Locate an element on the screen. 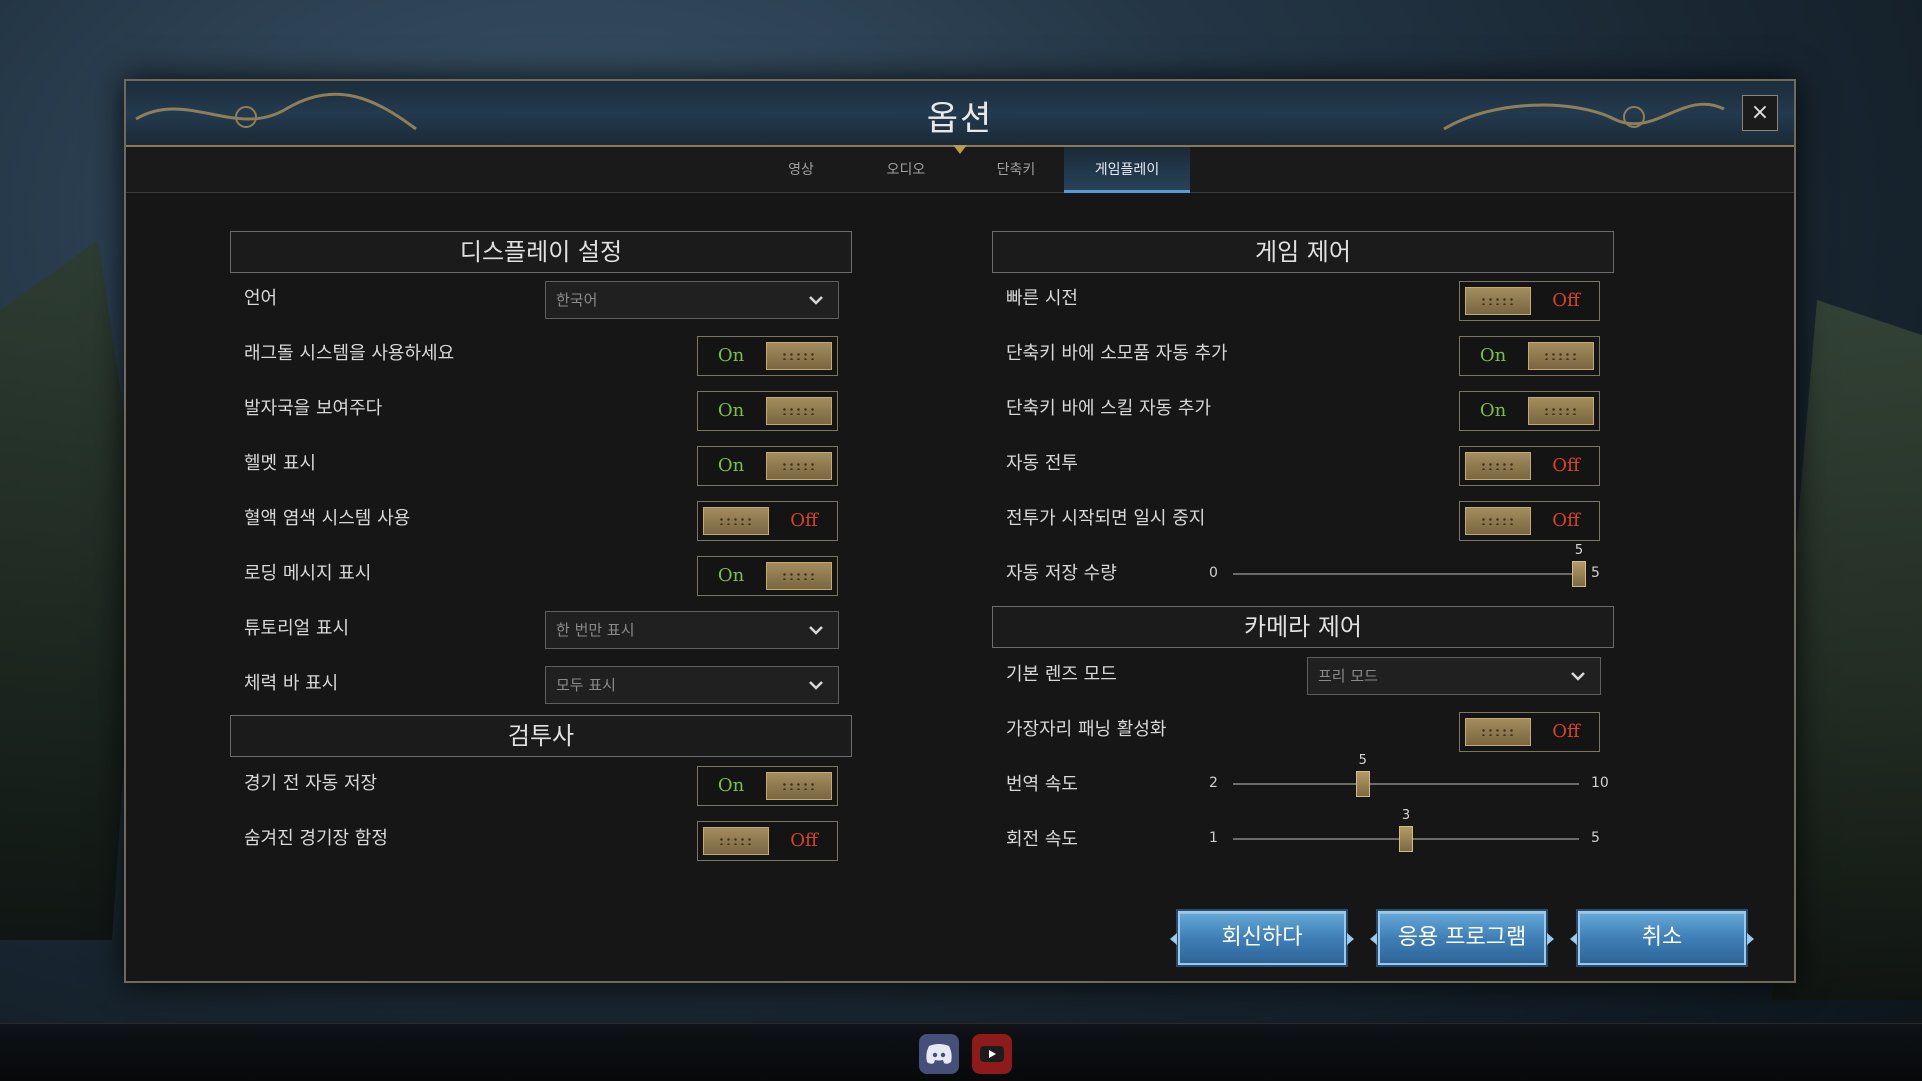  discord-button is located at coordinates (939, 1054).